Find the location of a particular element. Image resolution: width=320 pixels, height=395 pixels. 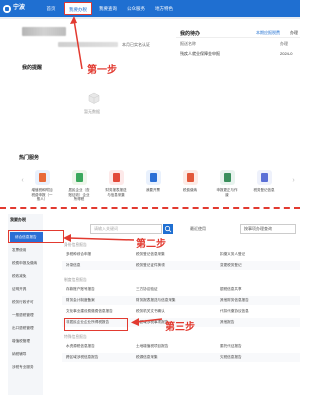

side-item: 证明开具 is located at coordinates (27, 289).